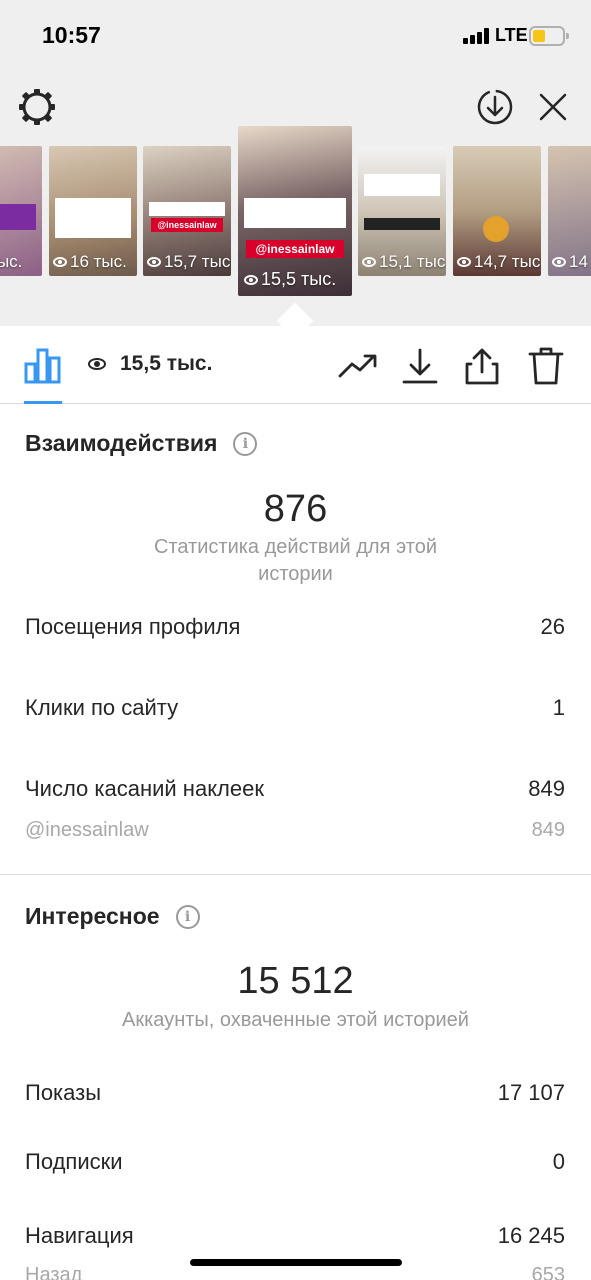 The image size is (591, 1280). Describe the element at coordinates (531, 1092) in the screenshot. I see `stat-value: 17 107` at that location.